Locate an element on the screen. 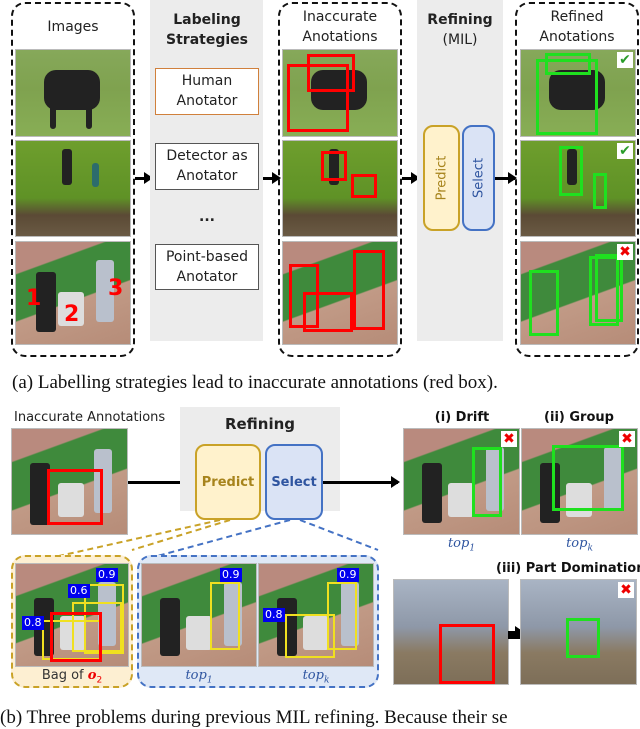 This screenshot has height=729, width=640. refining-subtitle: (MIL) is located at coordinates (460, 40).